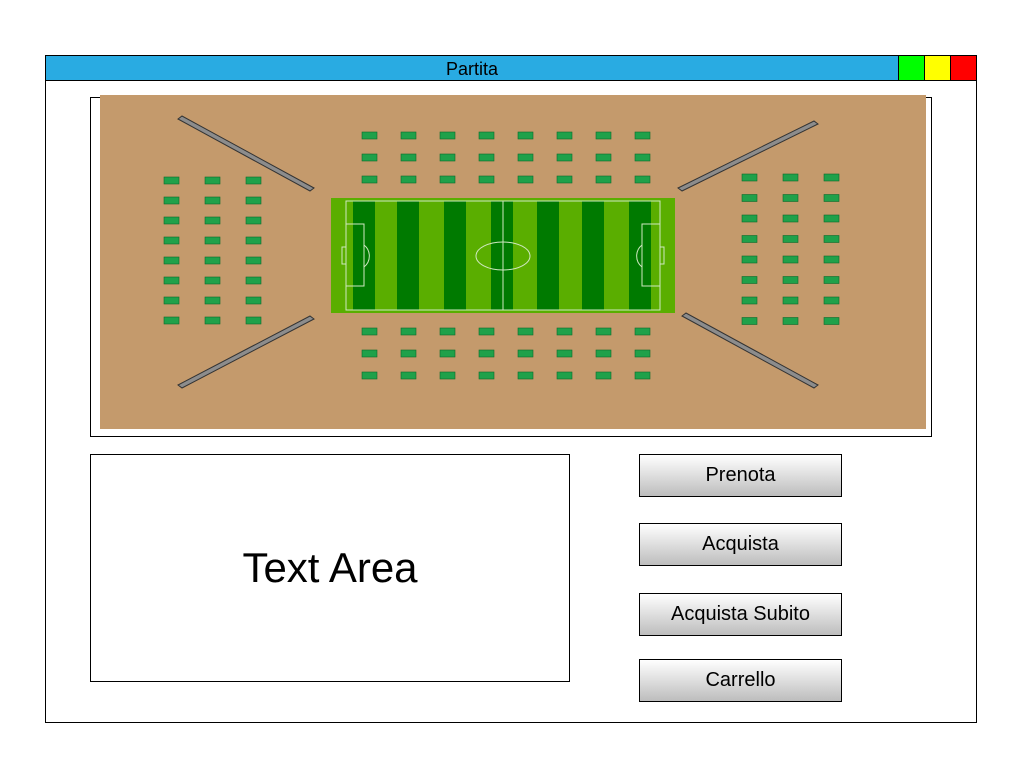  I want to click on cart-button: Carrello, so click(740, 680).